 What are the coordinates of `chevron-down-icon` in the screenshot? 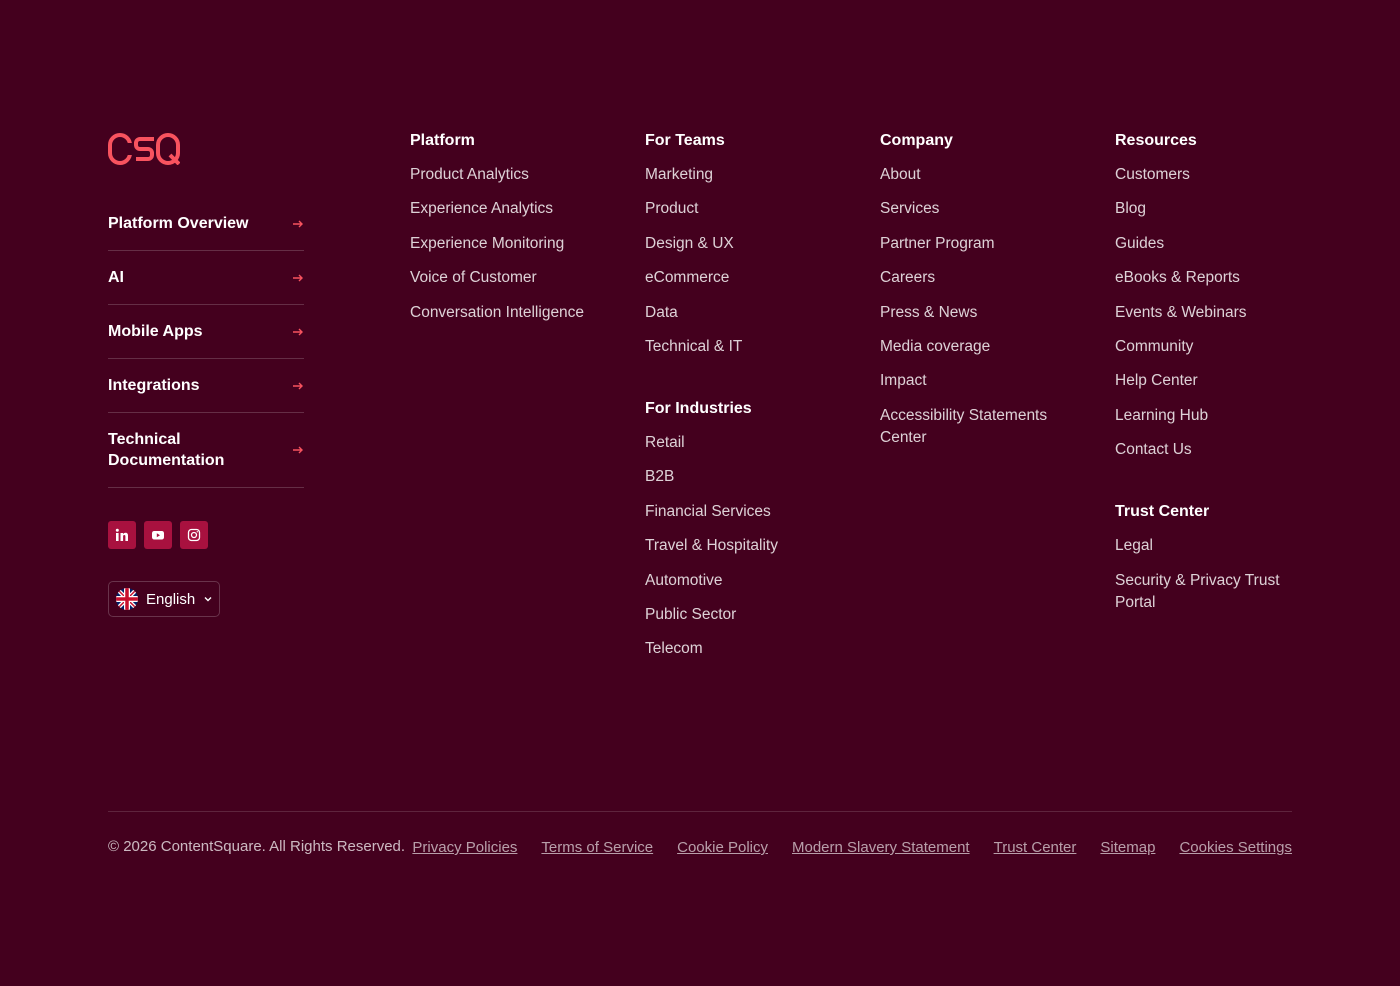 It's located at (208, 599).